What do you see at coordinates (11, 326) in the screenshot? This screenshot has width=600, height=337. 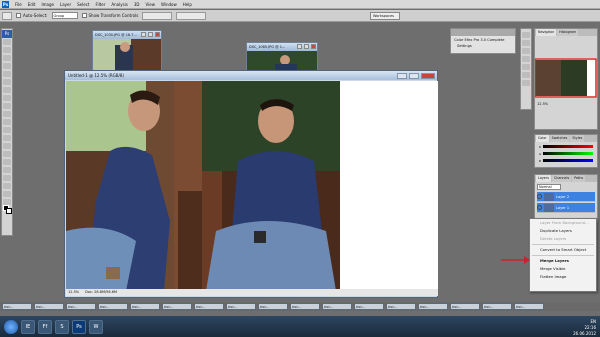 I see `start-button-icon` at bounding box center [11, 326].